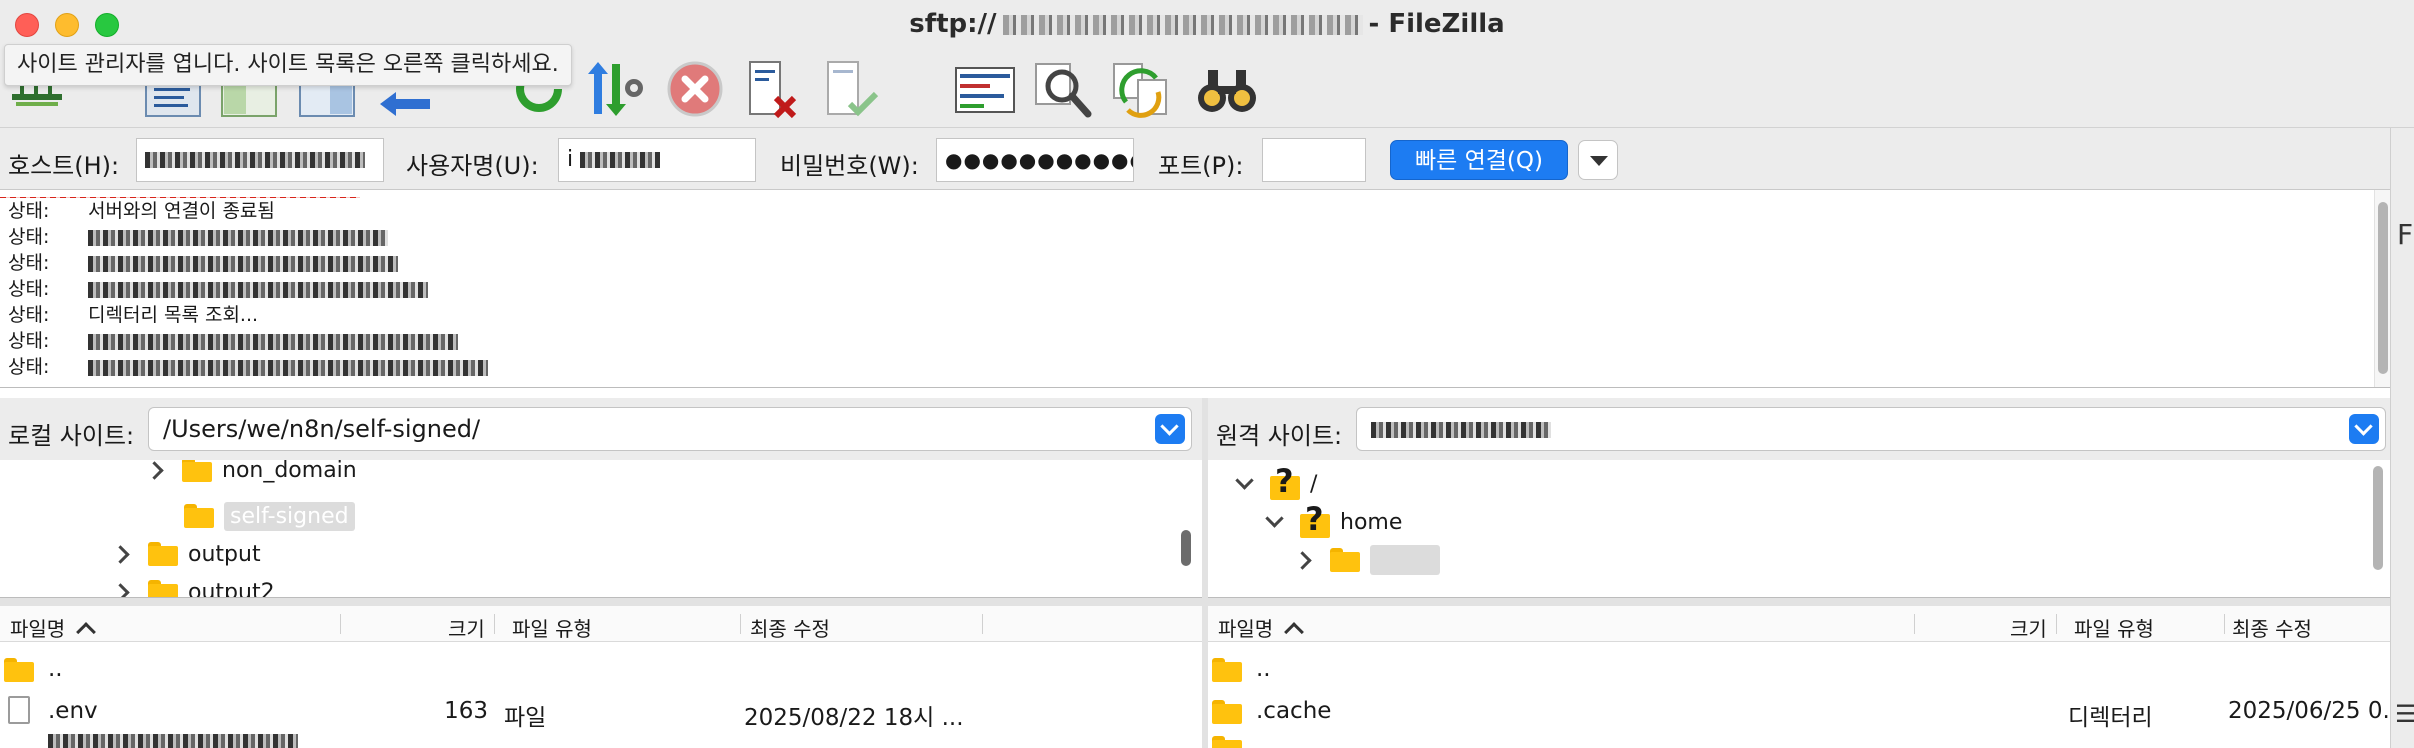  What do you see at coordinates (1294, 632) in the screenshot?
I see `sort-ascending-icon` at bounding box center [1294, 632].